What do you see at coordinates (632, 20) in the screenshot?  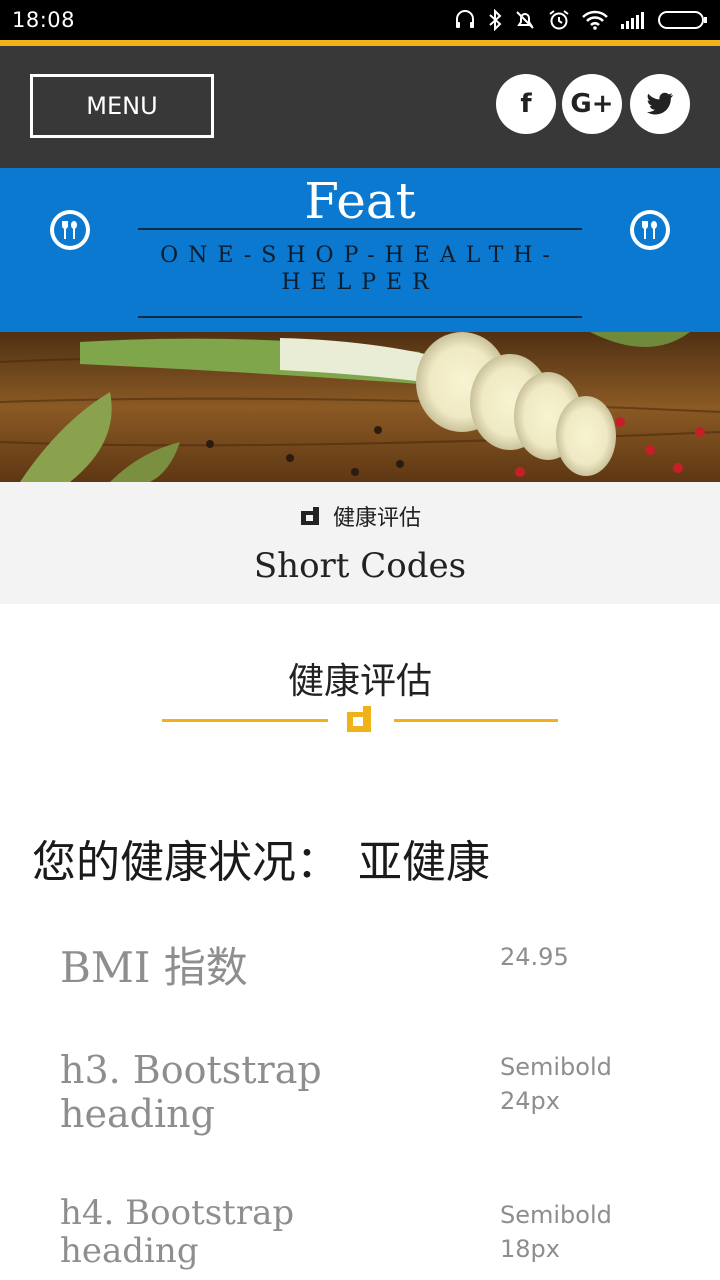 I see `signal-icon` at bounding box center [632, 20].